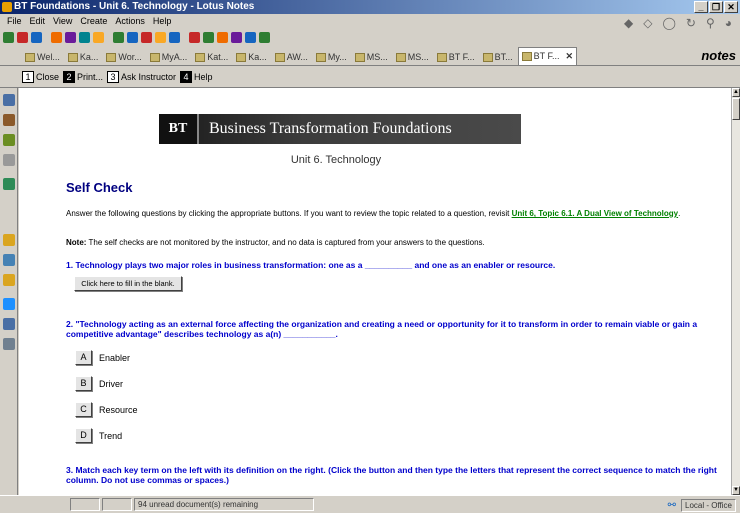 Image resolution: width=740 pixels, height=513 pixels. Describe the element at coordinates (701, 7) in the screenshot. I see `minimize-button: _` at that location.